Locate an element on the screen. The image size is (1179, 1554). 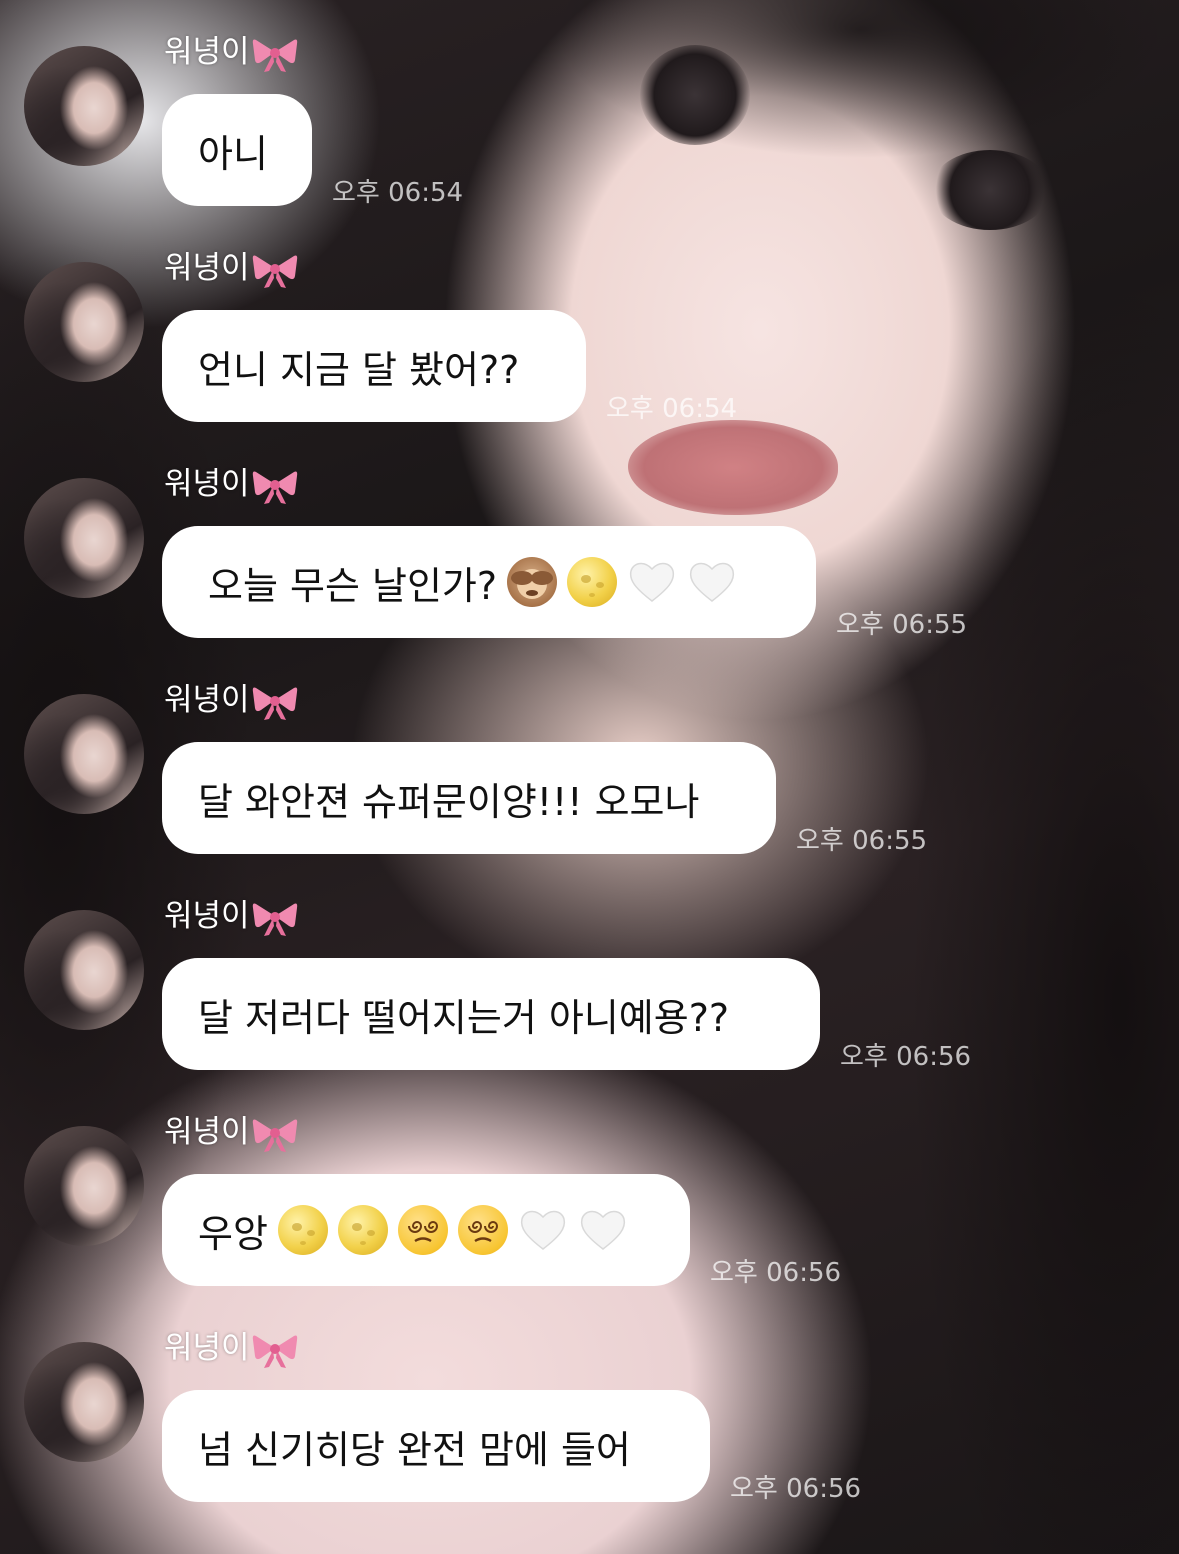
message-row: 워녕이 언니 지금 달 봤어?? 오후 06:54 is located at coordinates (589, 324).